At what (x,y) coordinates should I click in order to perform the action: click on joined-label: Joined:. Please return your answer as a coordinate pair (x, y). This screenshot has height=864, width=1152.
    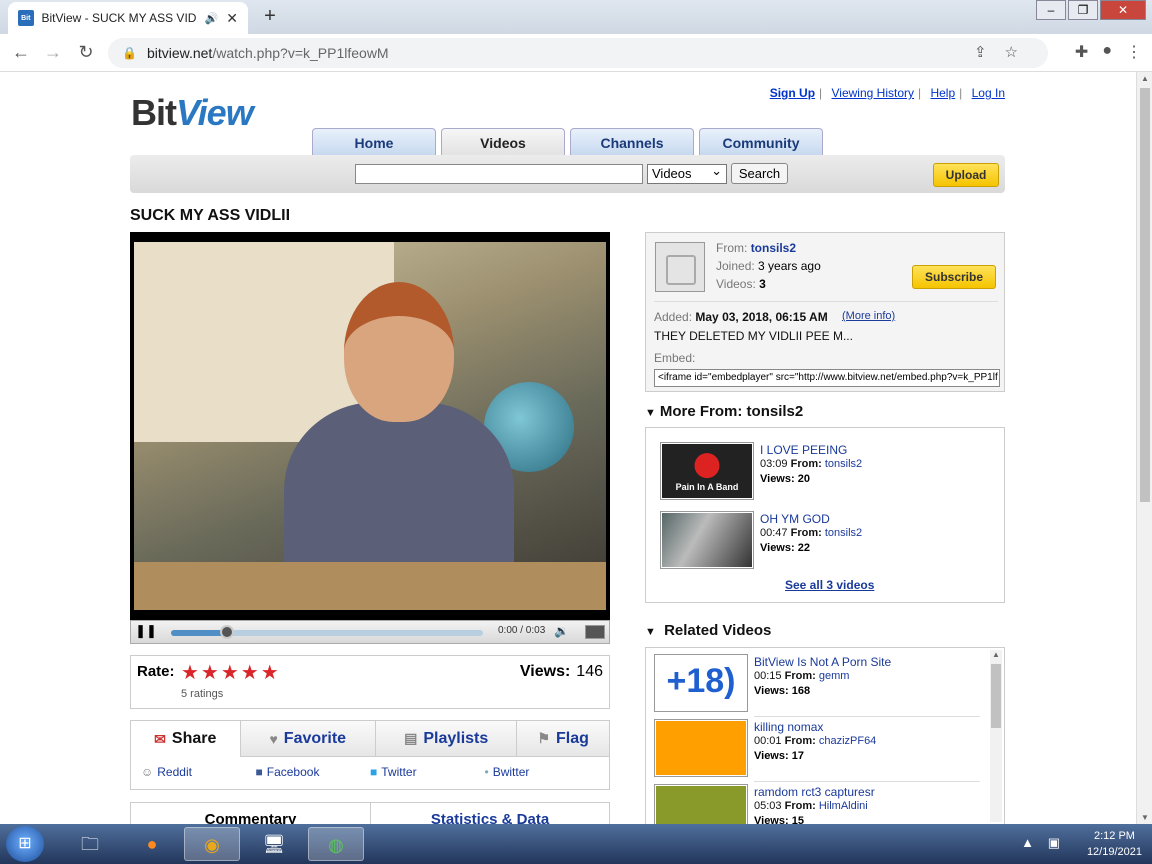
    Looking at the image, I should click on (735, 266).